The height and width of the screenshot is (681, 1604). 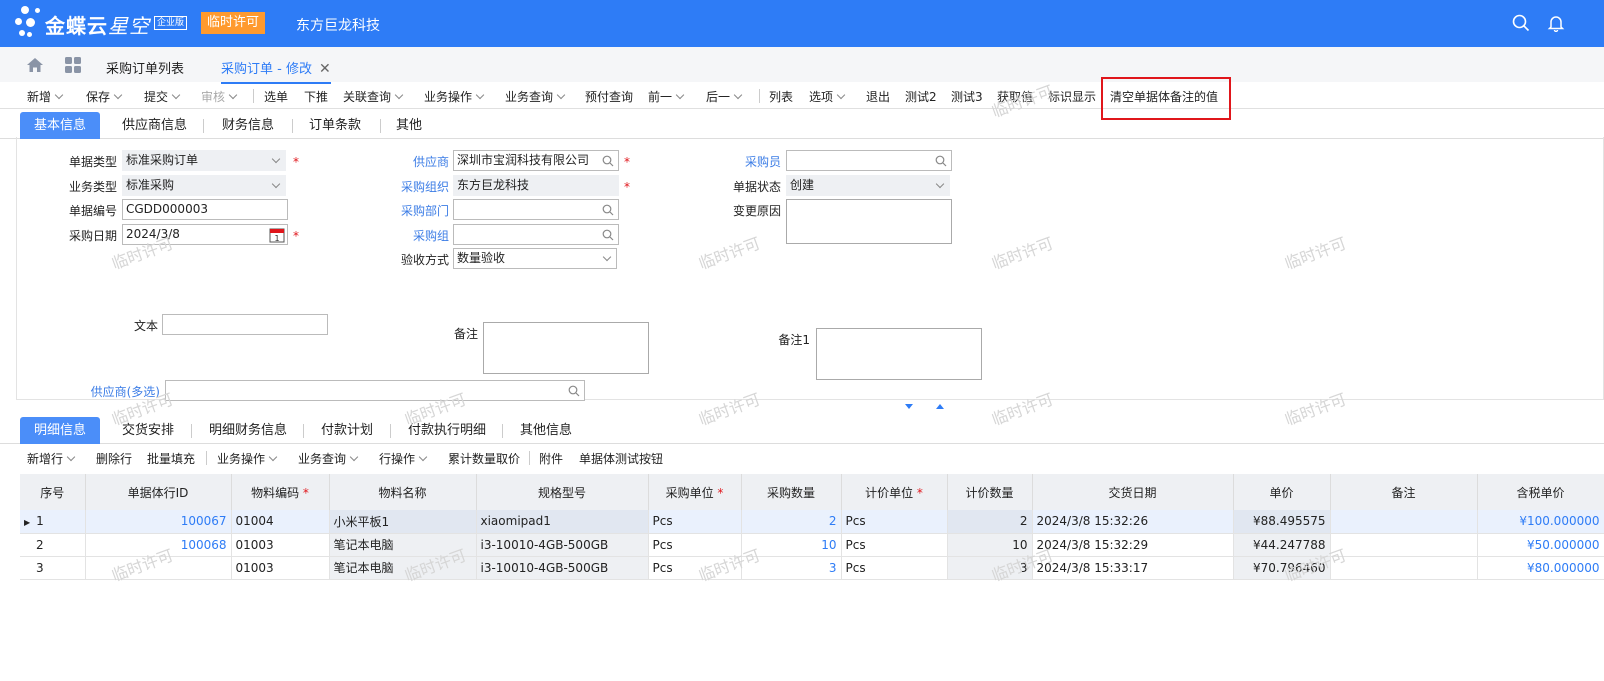 What do you see at coordinates (535, 96) in the screenshot?
I see `business-query-button: 业务查询` at bounding box center [535, 96].